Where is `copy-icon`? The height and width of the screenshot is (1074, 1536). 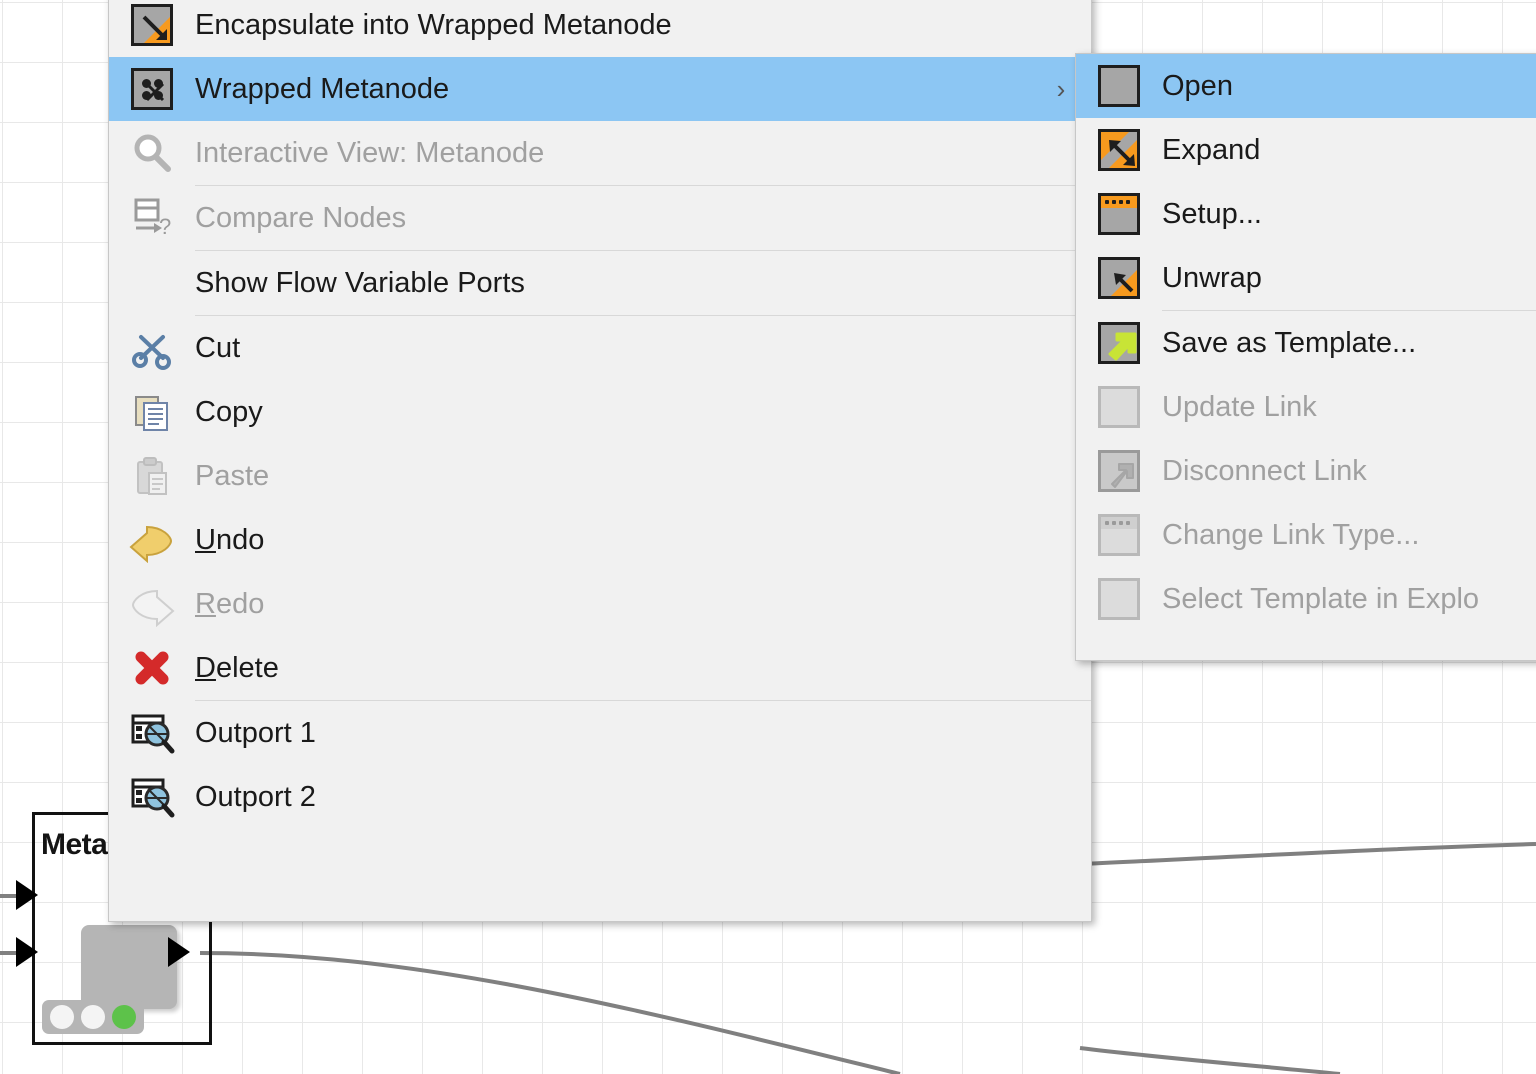
copy-icon is located at coordinates (152, 412).